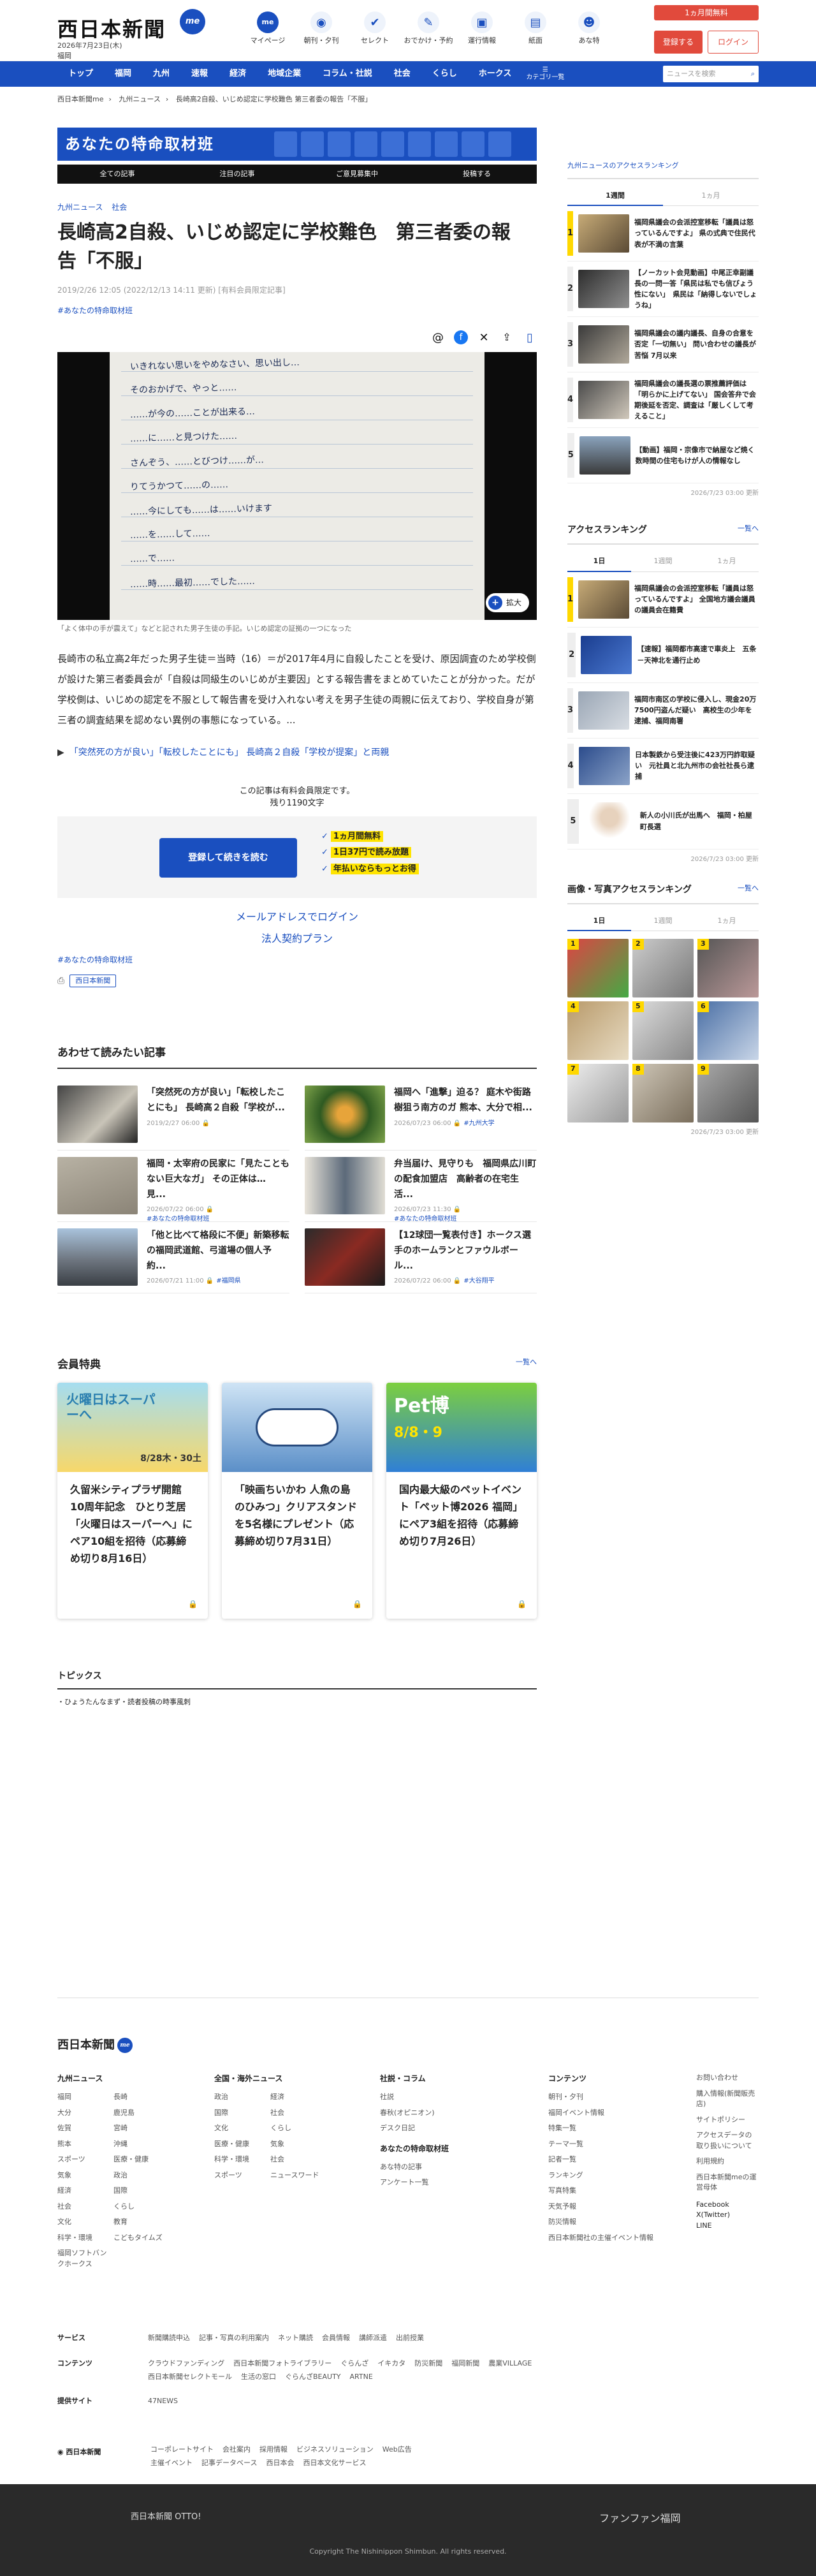 This screenshot has width=816, height=2576. I want to click on print-icon: ⎙, so click(60, 981).